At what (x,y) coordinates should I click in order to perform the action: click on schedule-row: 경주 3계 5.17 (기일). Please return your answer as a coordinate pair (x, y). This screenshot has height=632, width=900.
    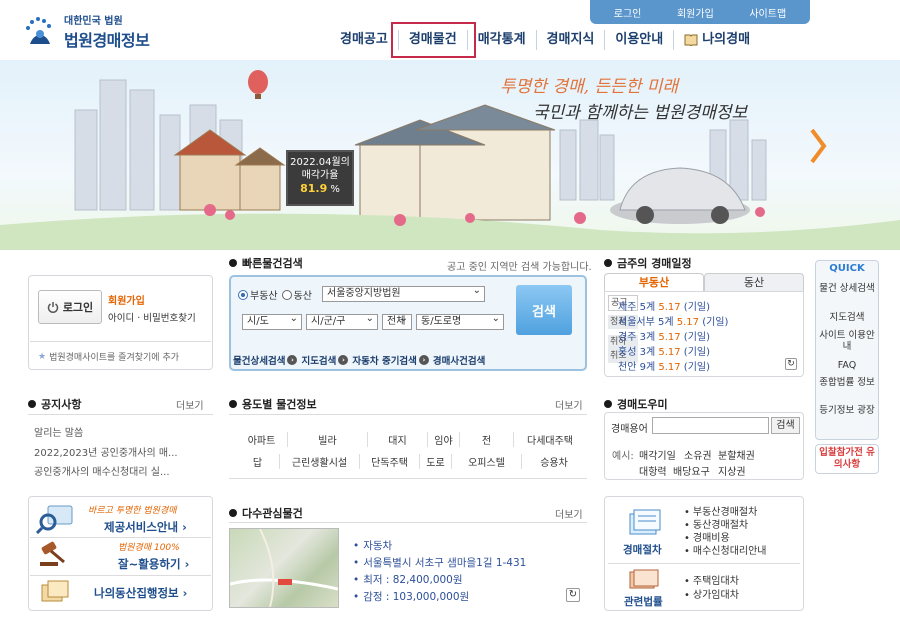
    Looking at the image, I should click on (664, 335).